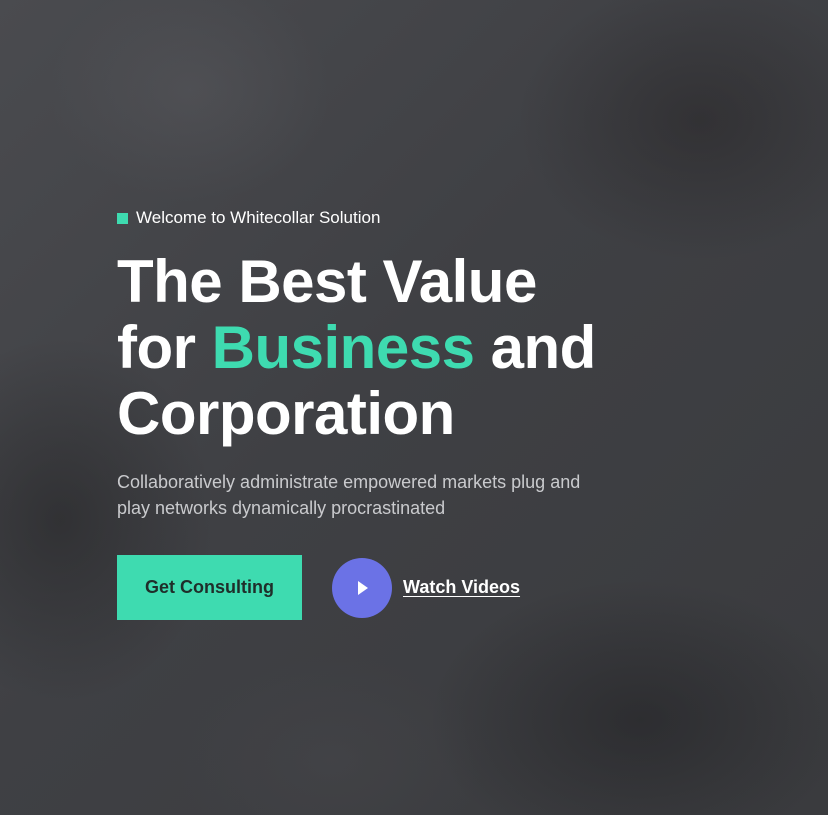  I want to click on eyebrow-text: Welcome to Whitecollar Solution, so click(258, 217).